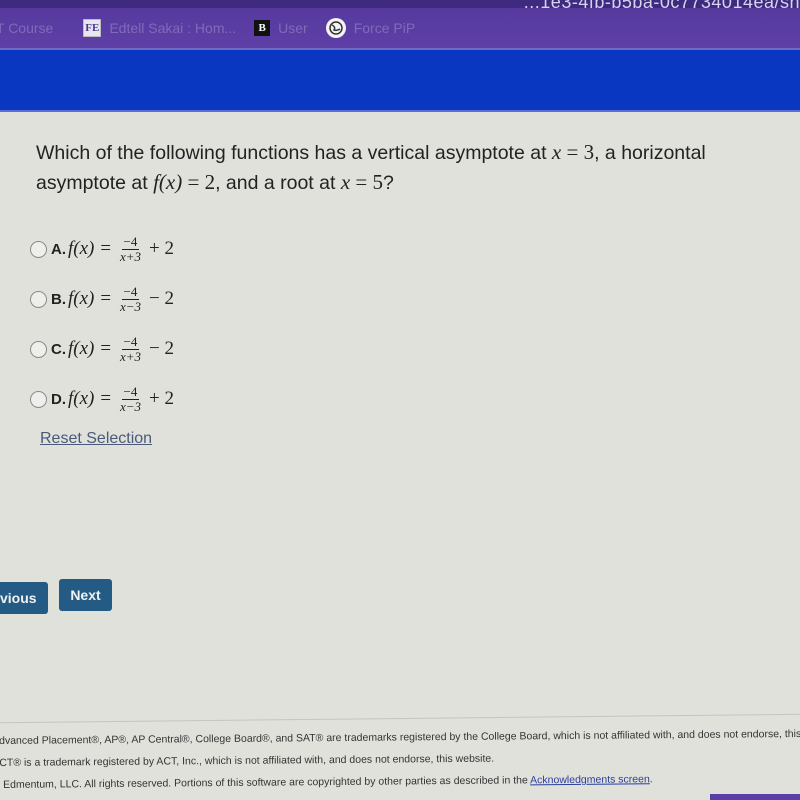 Image resolution: width=800 pixels, height=800 pixels. Describe the element at coordinates (755, 797) in the screenshot. I see `taskbar-corner` at that location.